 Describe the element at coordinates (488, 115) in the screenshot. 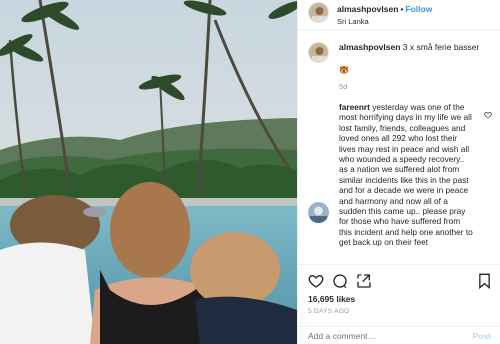

I see `comment-like-heart-icon` at that location.